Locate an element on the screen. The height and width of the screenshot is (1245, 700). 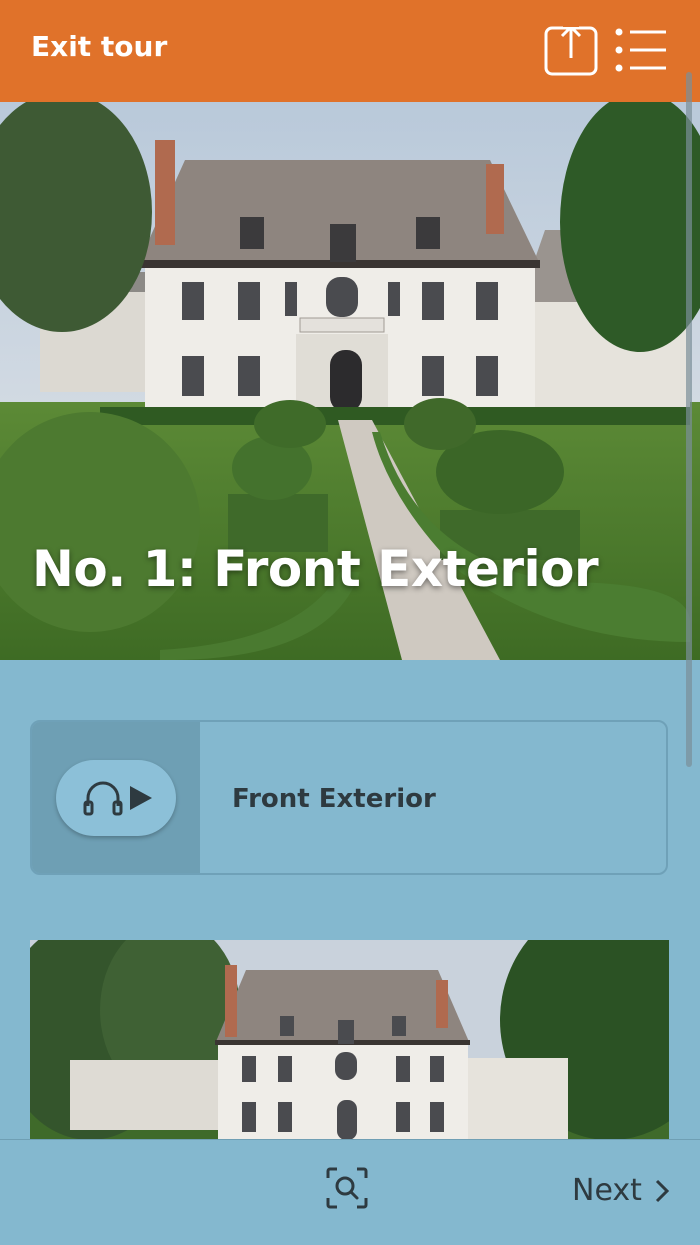
next-button: Next is located at coordinates (621, 1190).